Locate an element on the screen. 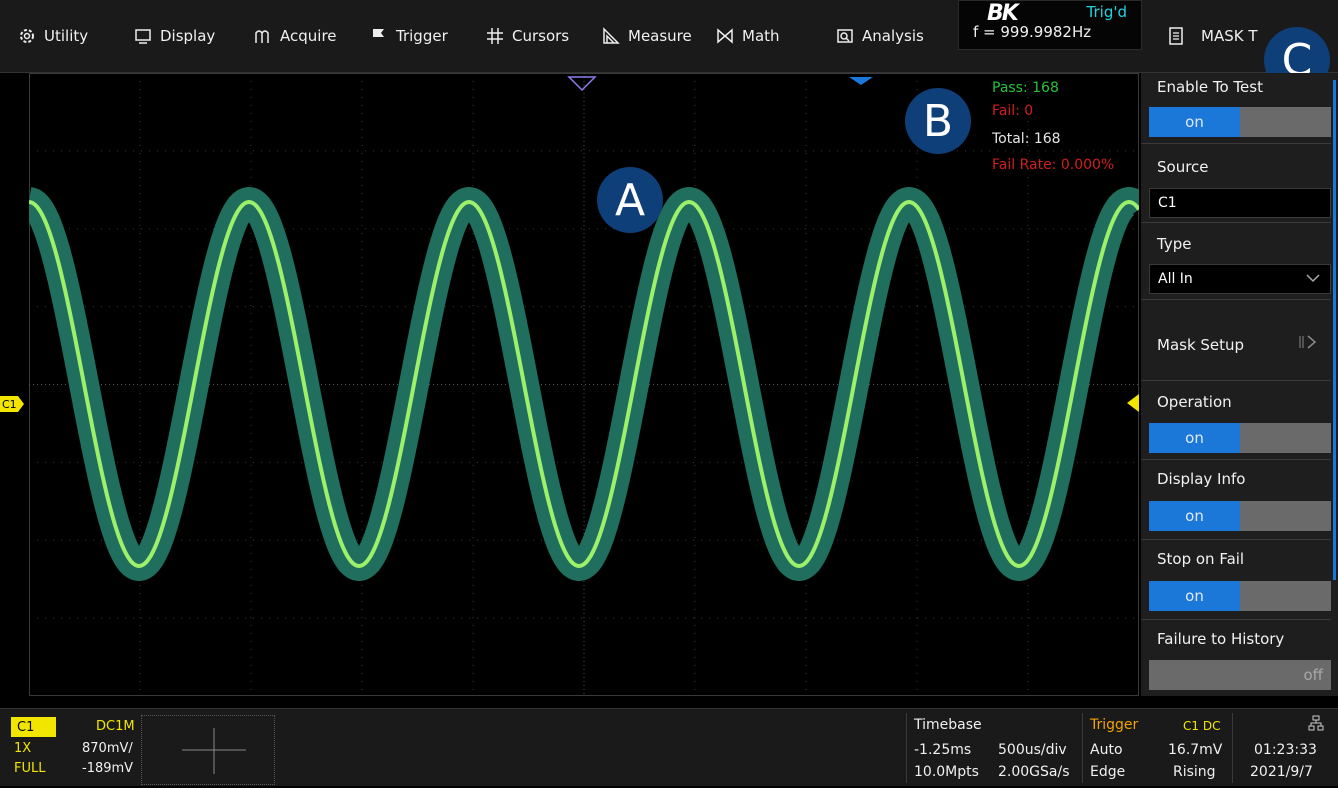 Image resolution: width=1338 pixels, height=788 pixels. chevron-down-icon is located at coordinates (1313, 280).